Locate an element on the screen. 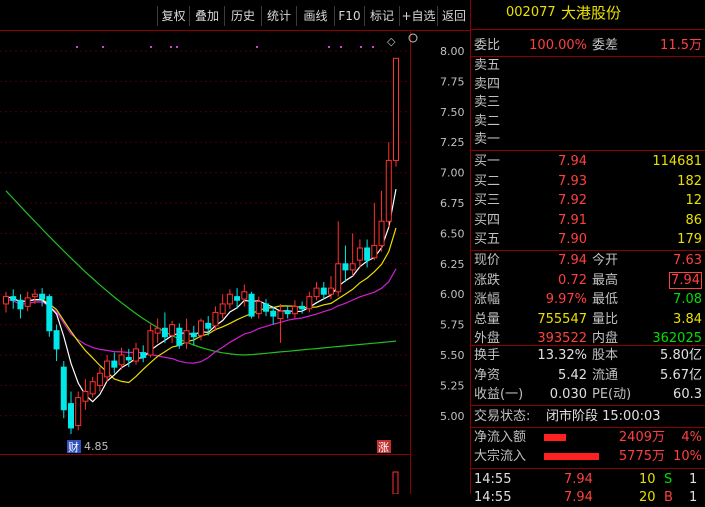 The image size is (705, 507). tick-row: 14:55 7.94 20 B 1 is located at coordinates (589, 497).